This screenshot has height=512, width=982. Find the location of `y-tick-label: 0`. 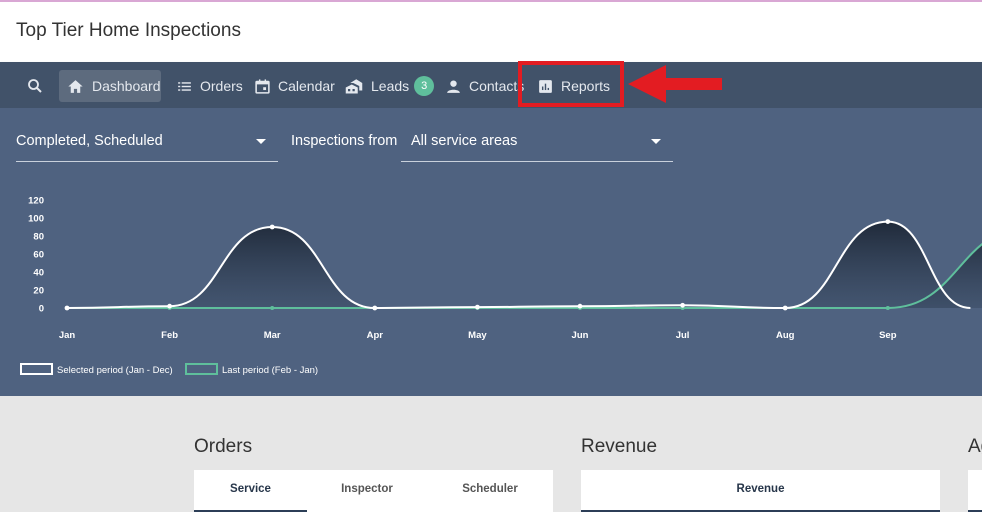

y-tick-label: 0 is located at coordinates (41, 309).